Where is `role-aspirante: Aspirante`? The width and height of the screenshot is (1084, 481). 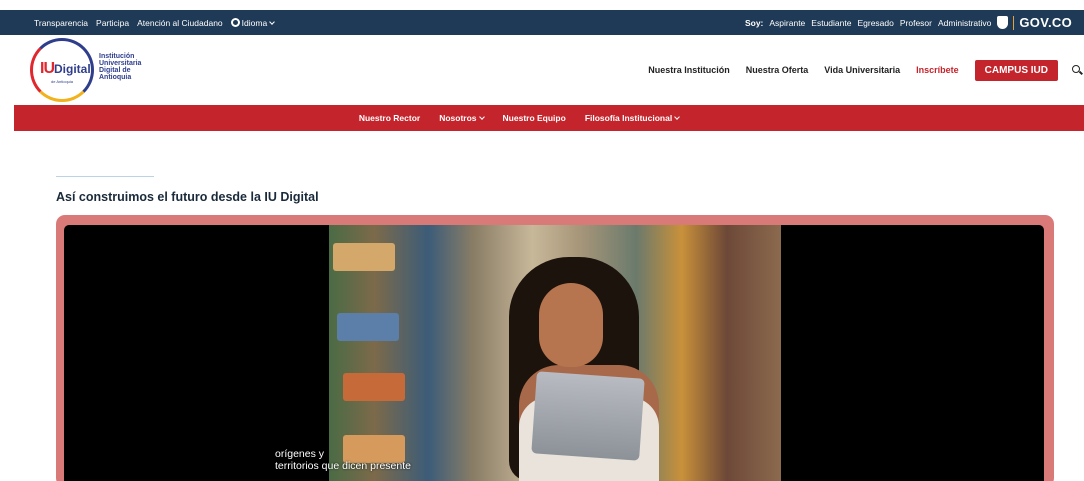
role-aspirante: Aspirante is located at coordinates (787, 23).